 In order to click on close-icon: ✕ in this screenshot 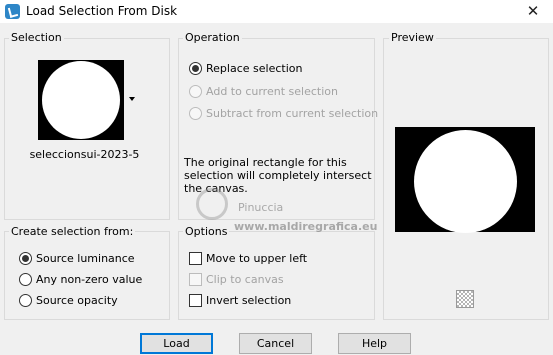, I will do `click(533, 11)`.